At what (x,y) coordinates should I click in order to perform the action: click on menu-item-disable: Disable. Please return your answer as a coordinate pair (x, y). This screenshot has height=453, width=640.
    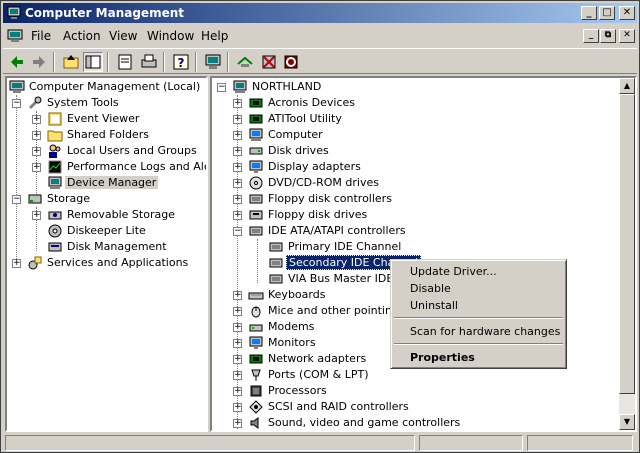
    Looking at the image, I should click on (478, 288).